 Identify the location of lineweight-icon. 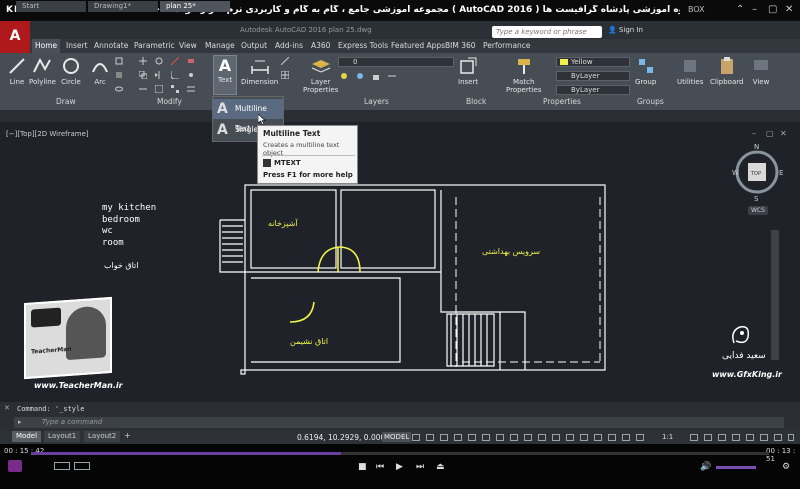
(514, 437).